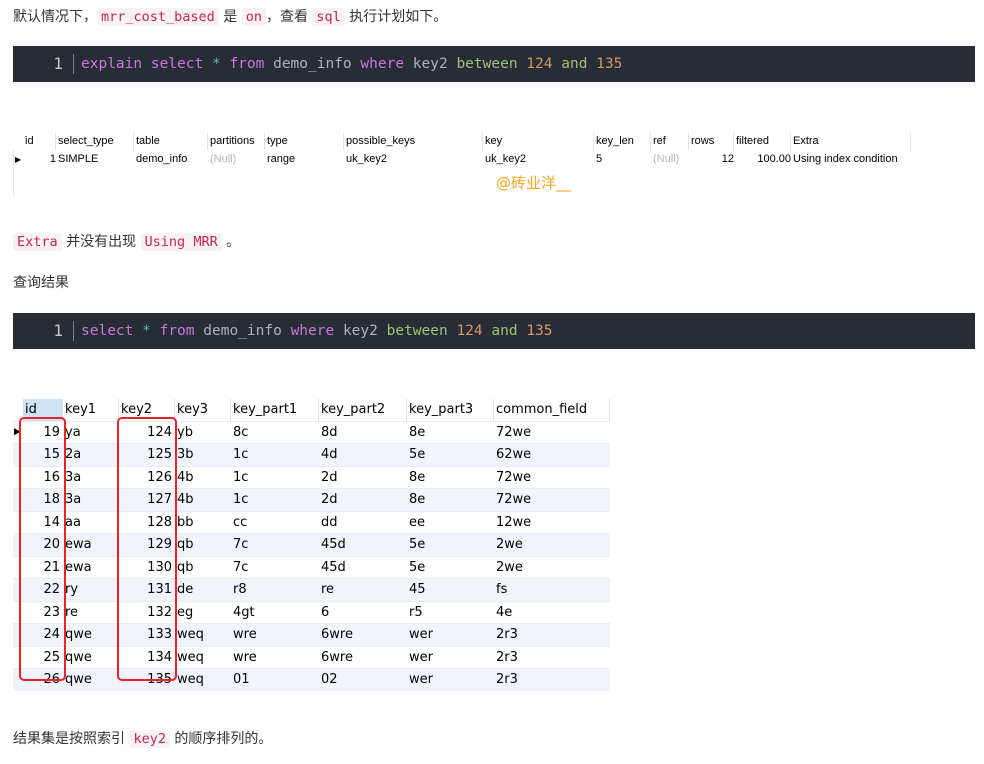  What do you see at coordinates (91, 455) in the screenshot?
I see `cell-key1: 2a` at bounding box center [91, 455].